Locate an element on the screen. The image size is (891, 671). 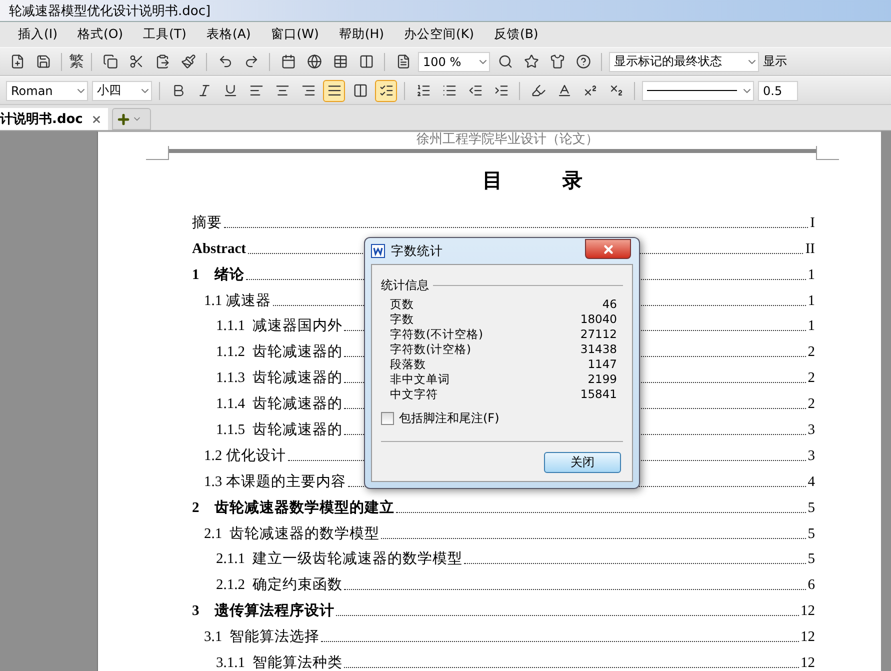
stat-label: 非中文单词 is located at coordinates (420, 379).